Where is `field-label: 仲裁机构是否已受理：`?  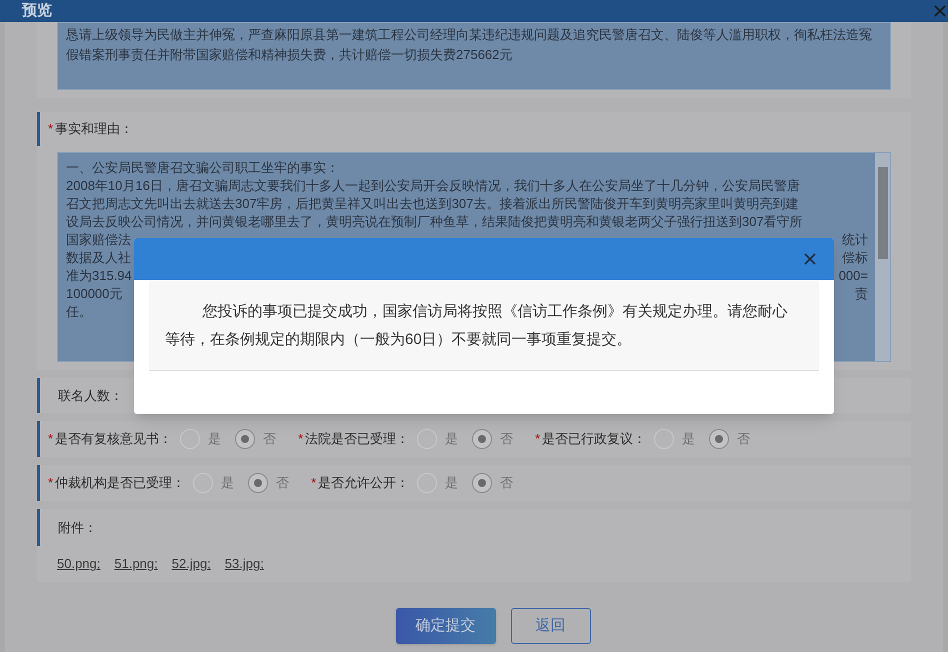 field-label: 仲裁机构是否已受理： is located at coordinates (120, 483).